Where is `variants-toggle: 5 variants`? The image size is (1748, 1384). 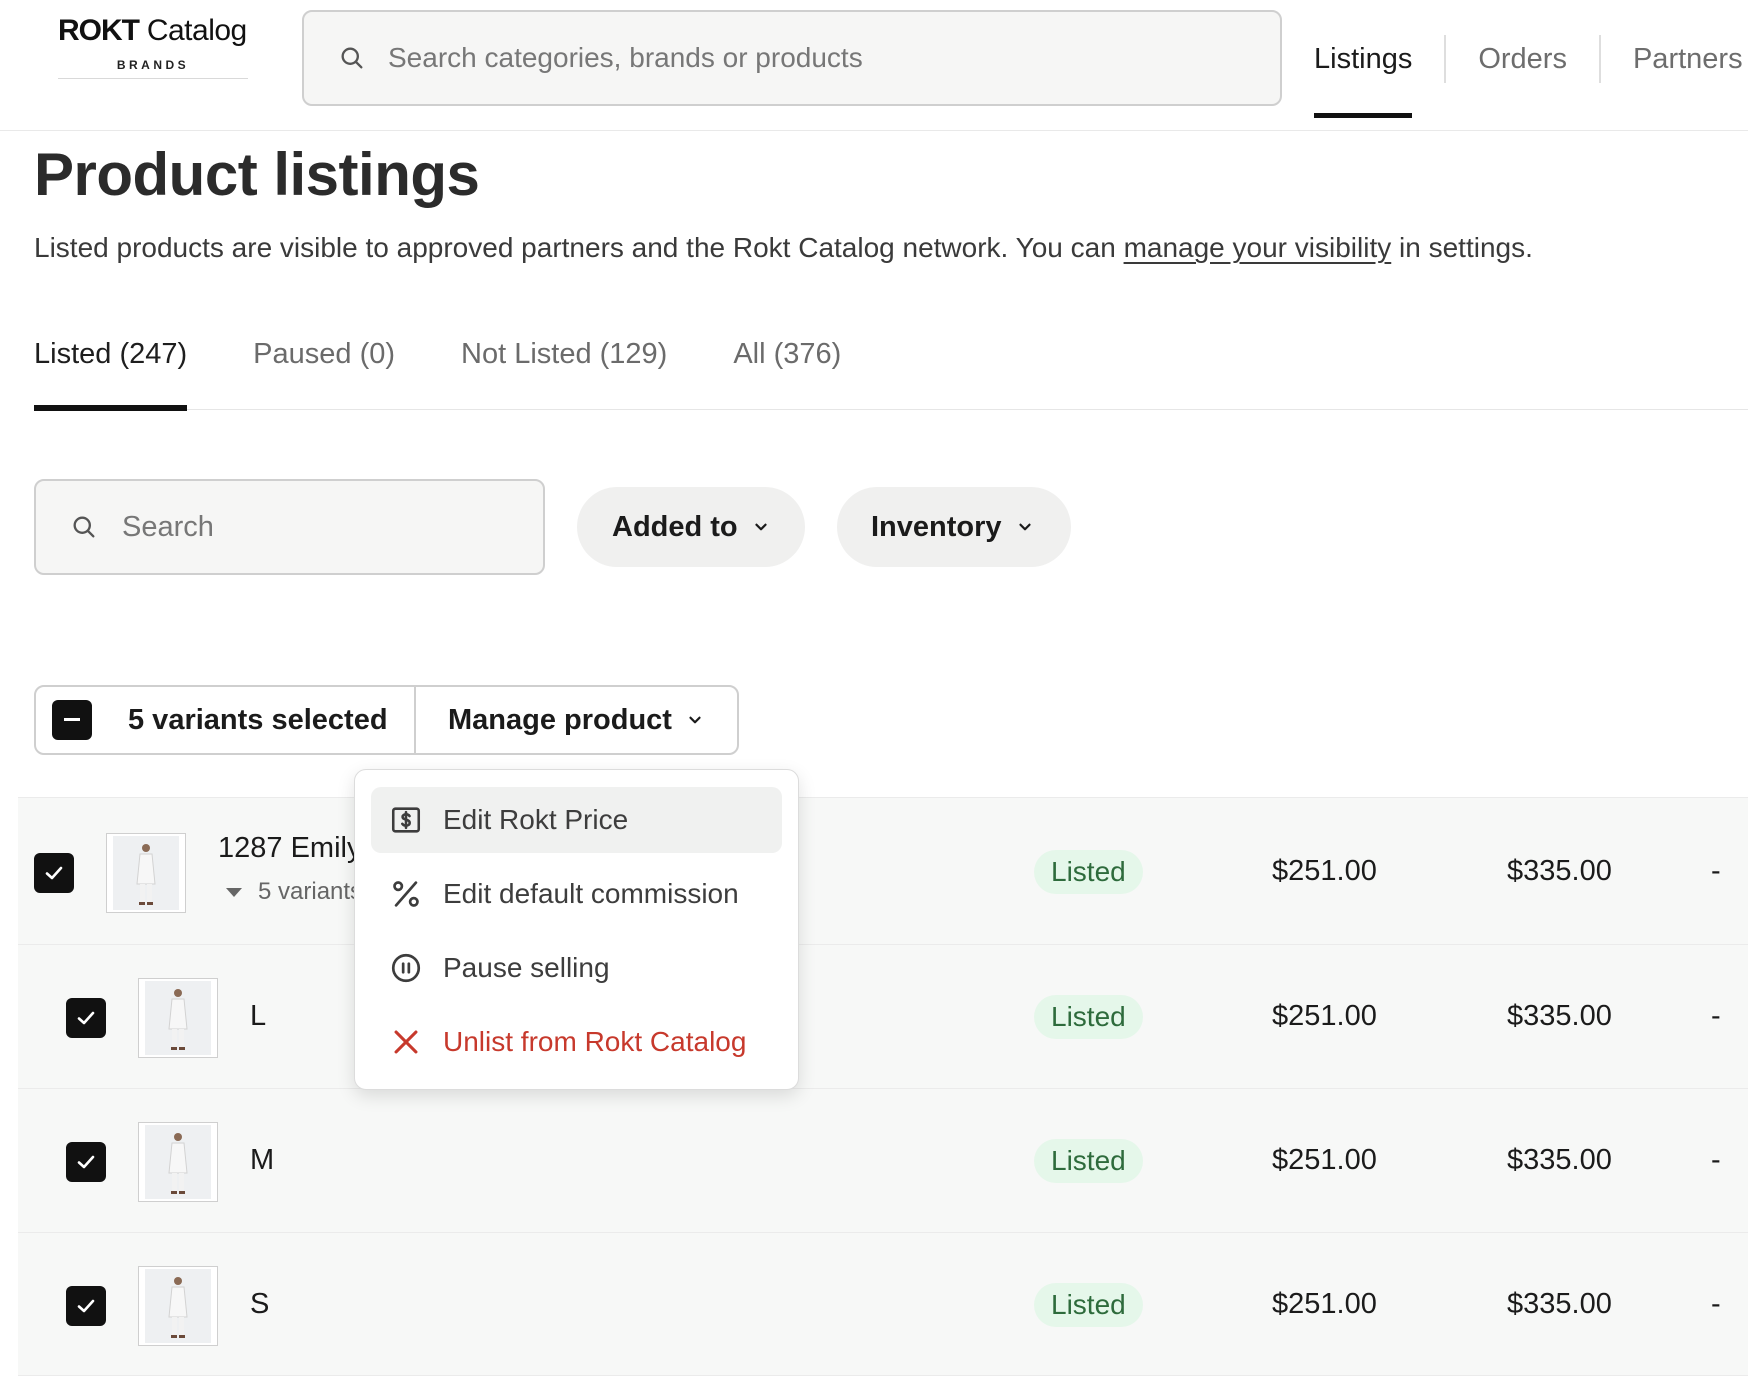
variants-toggle: 5 variants is located at coordinates (294, 892).